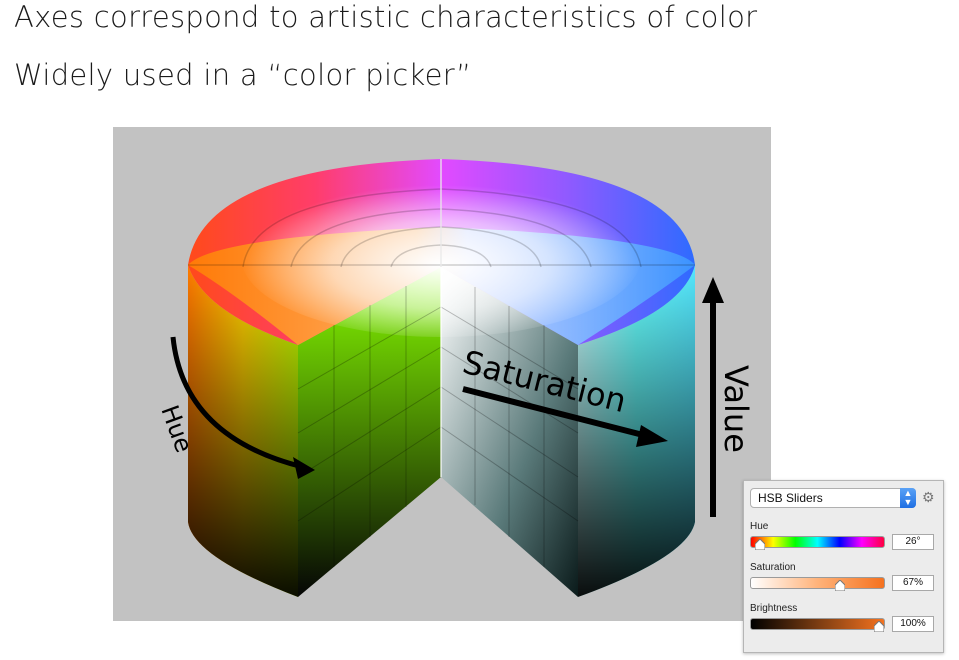 The height and width of the screenshot is (660, 959). What do you see at coordinates (759, 526) in the screenshot?
I see `hue-slider-label: Hue` at bounding box center [759, 526].